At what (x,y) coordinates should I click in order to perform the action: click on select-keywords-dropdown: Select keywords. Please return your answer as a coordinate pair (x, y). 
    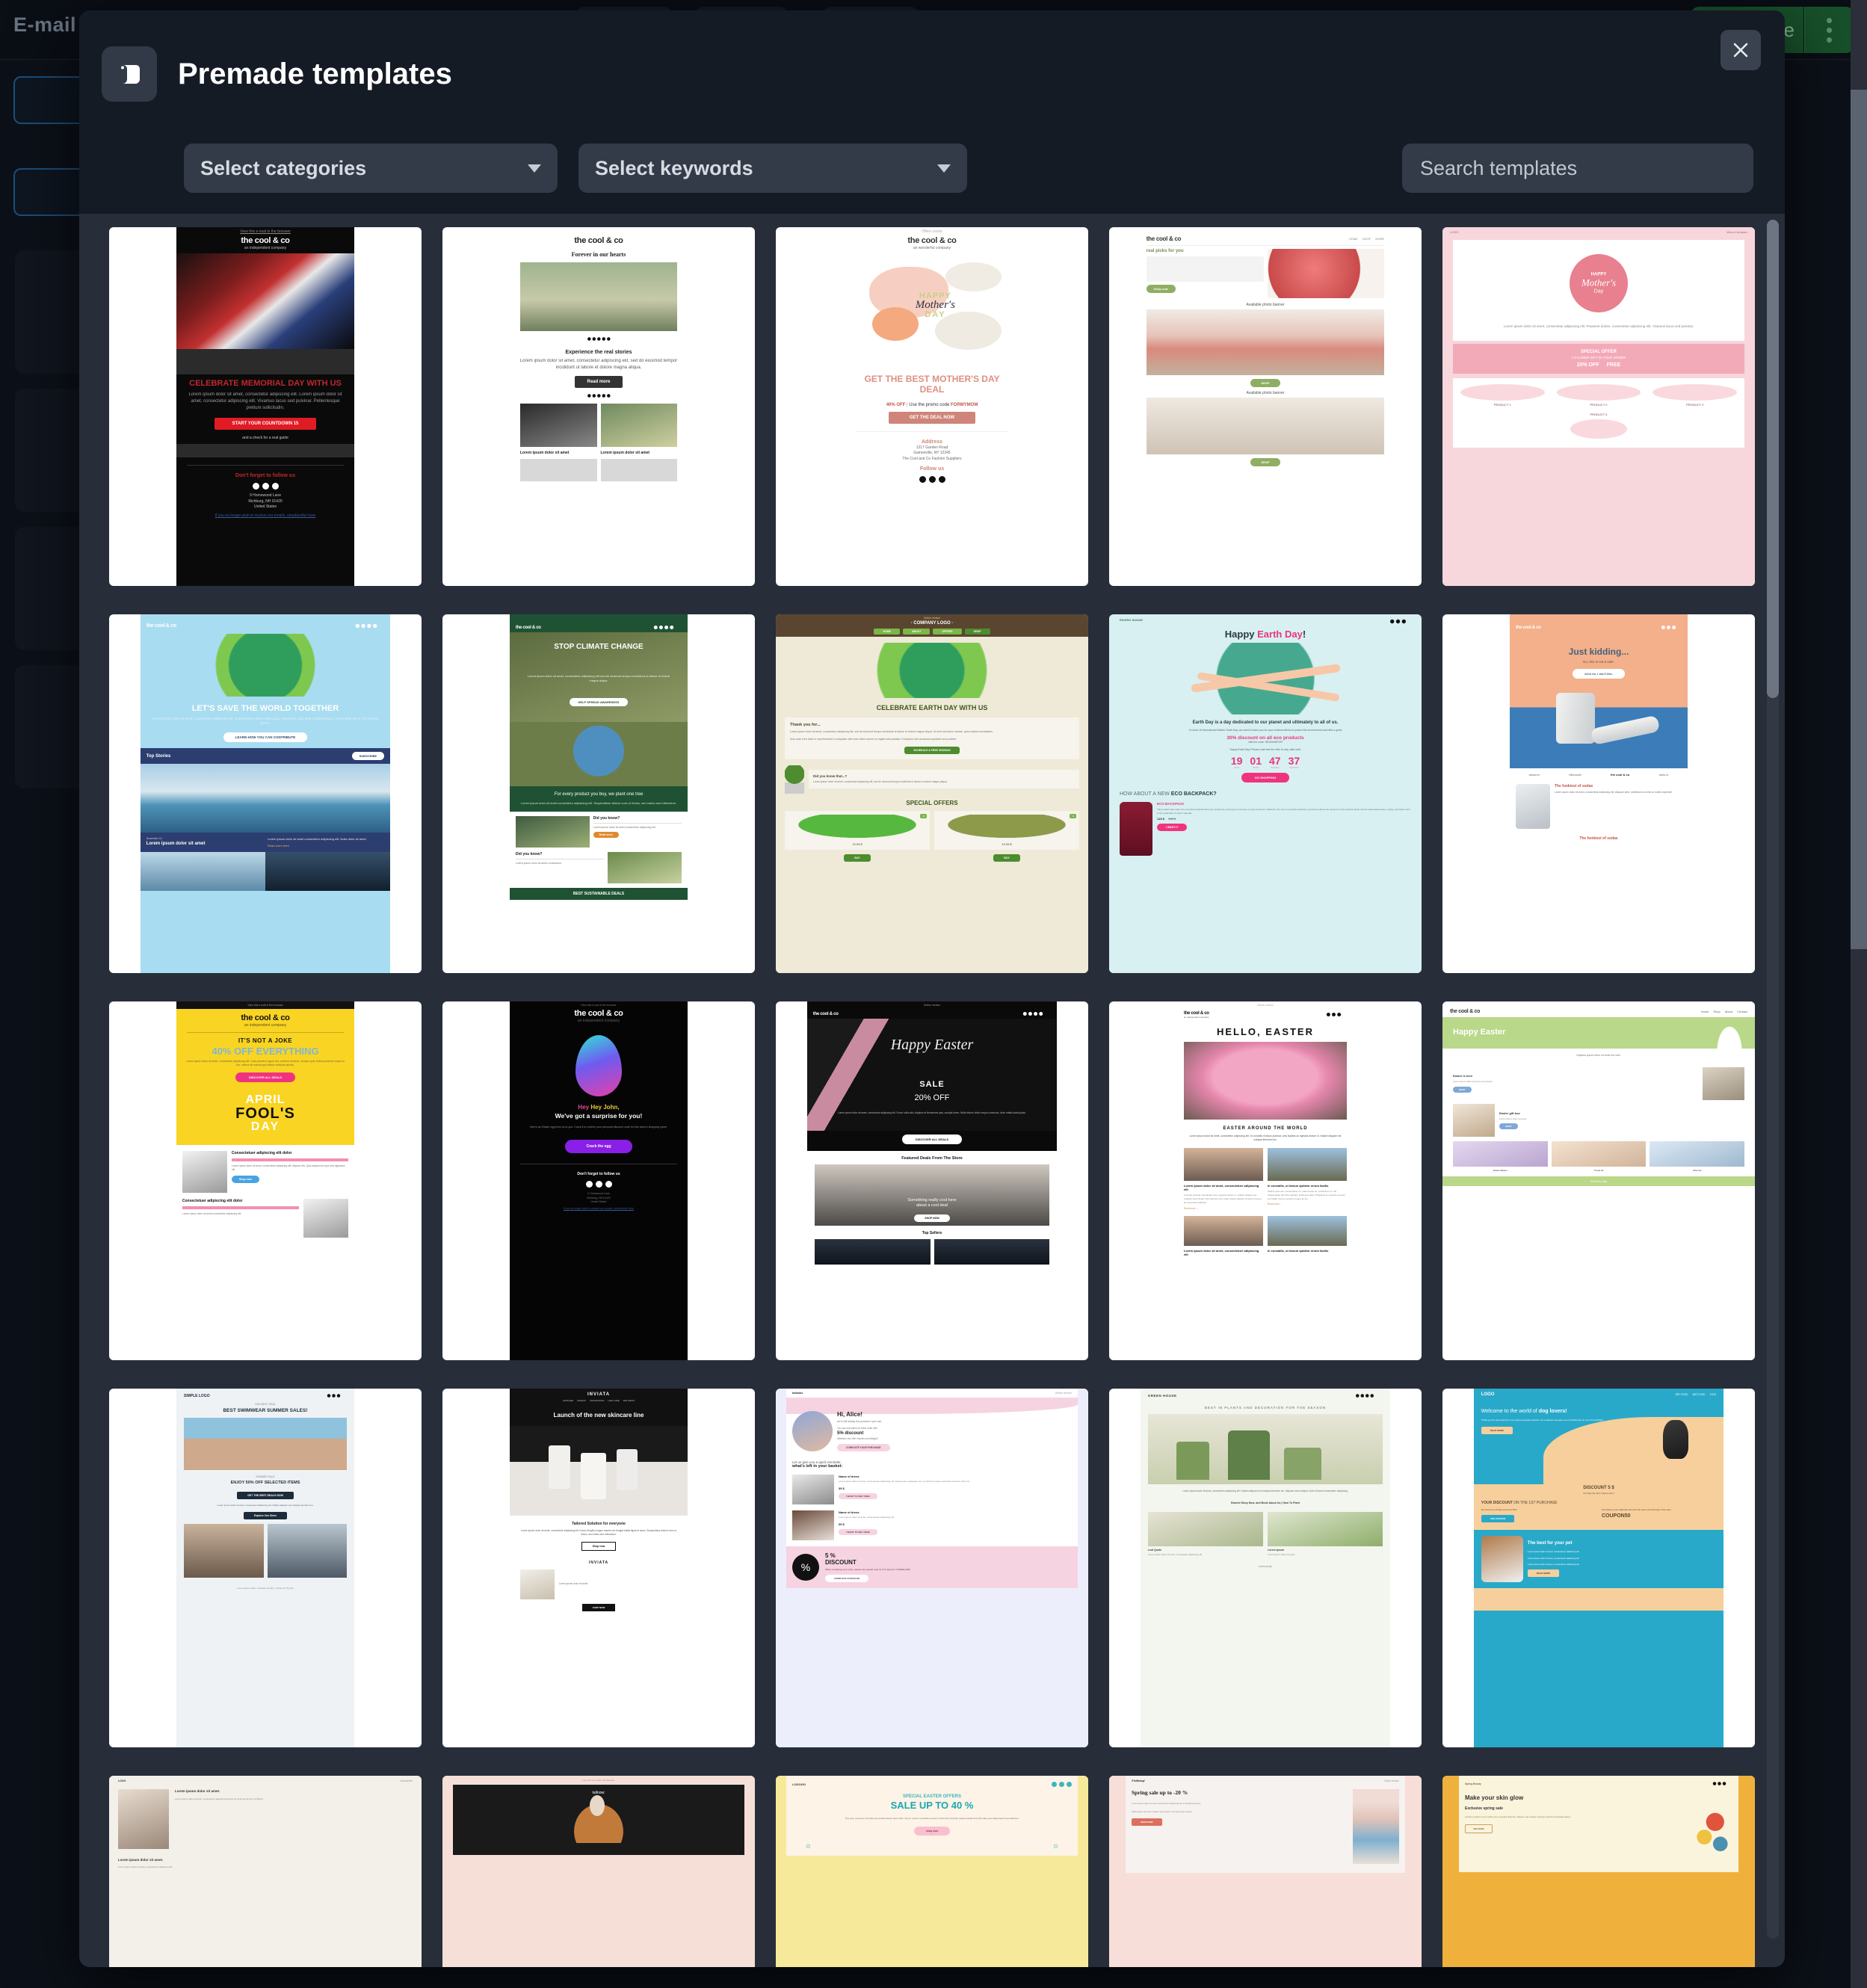
    Looking at the image, I should click on (773, 168).